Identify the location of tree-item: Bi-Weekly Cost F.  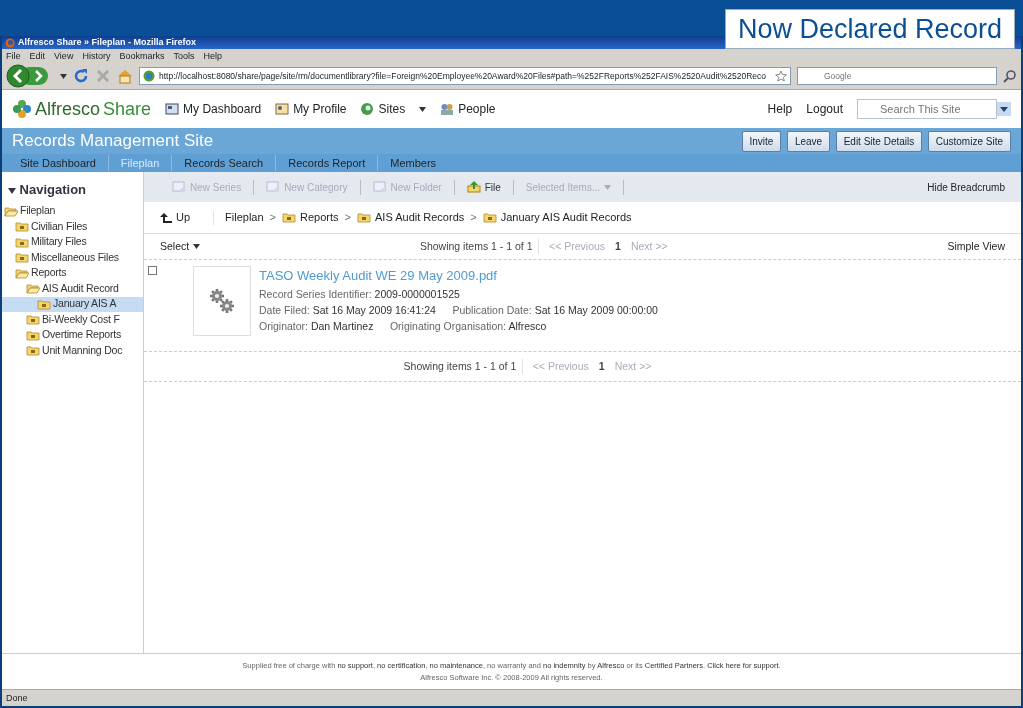
(72, 320).